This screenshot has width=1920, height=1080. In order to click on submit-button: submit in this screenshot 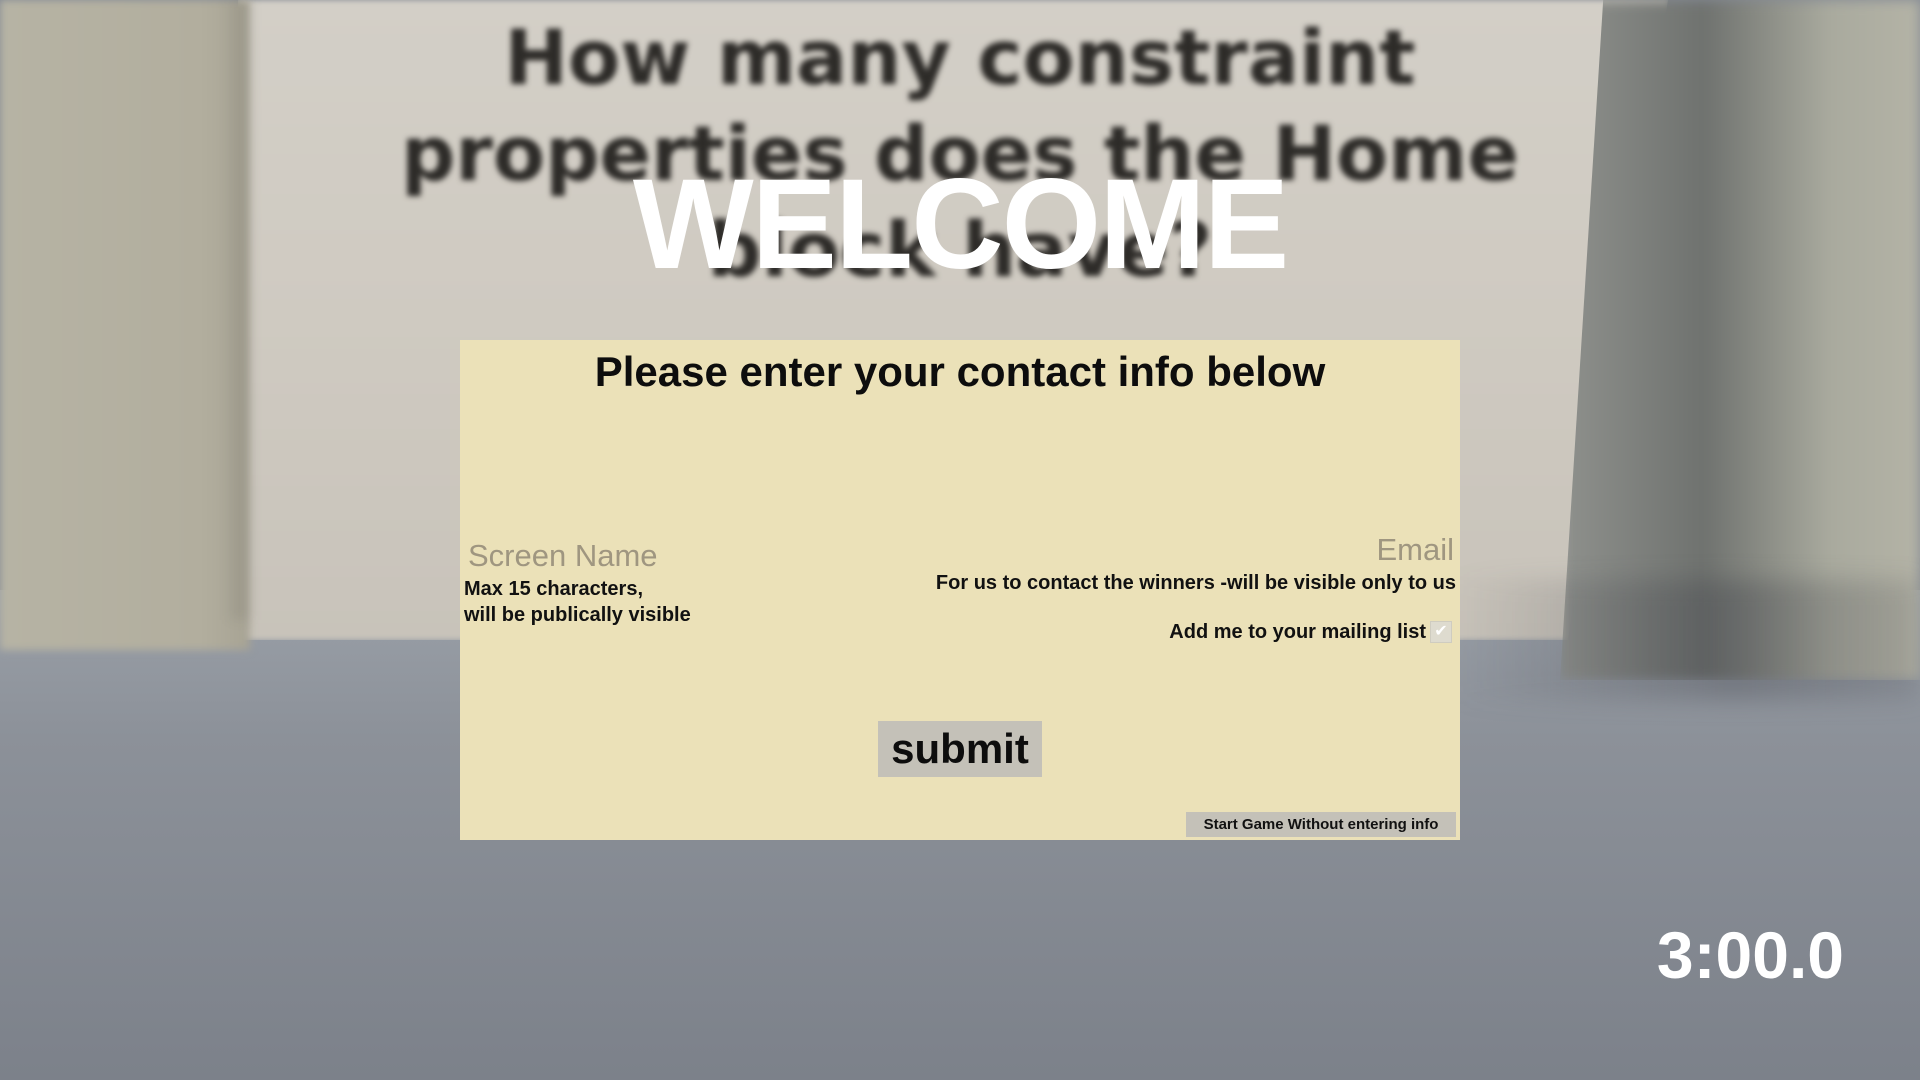, I will do `click(960, 749)`.